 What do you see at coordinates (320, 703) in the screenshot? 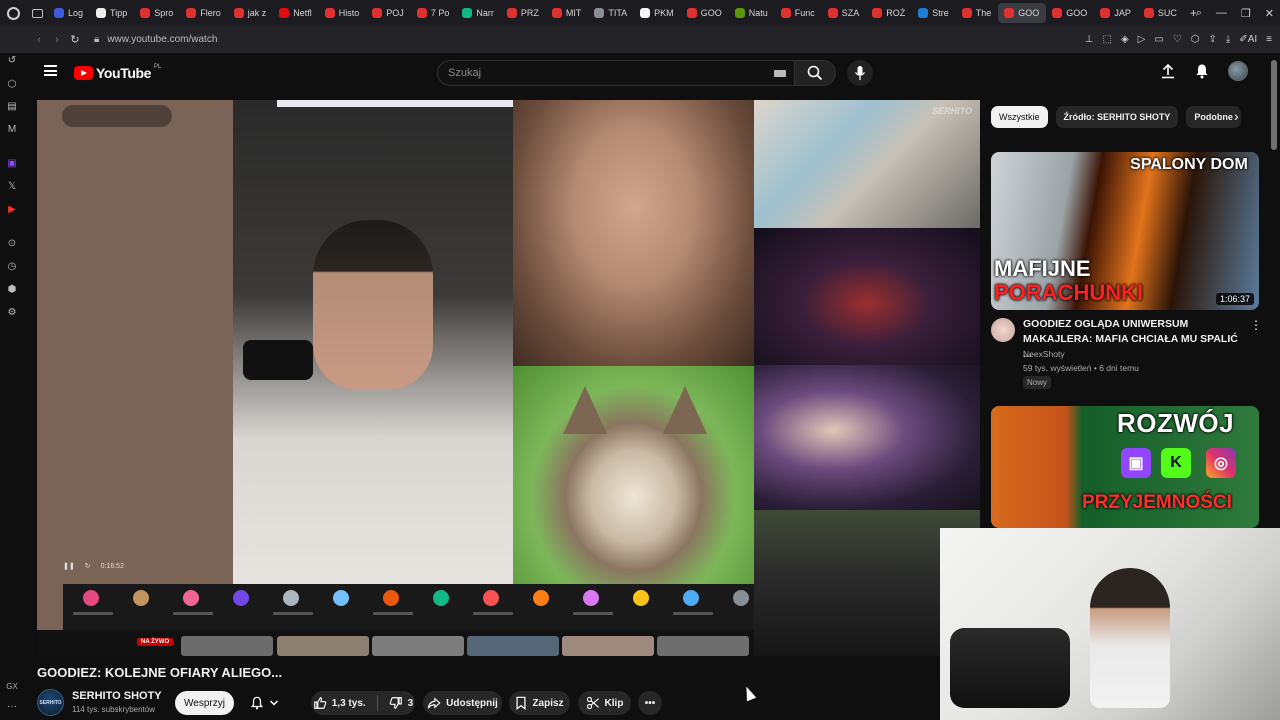
I see `thumbs-up-icon` at bounding box center [320, 703].